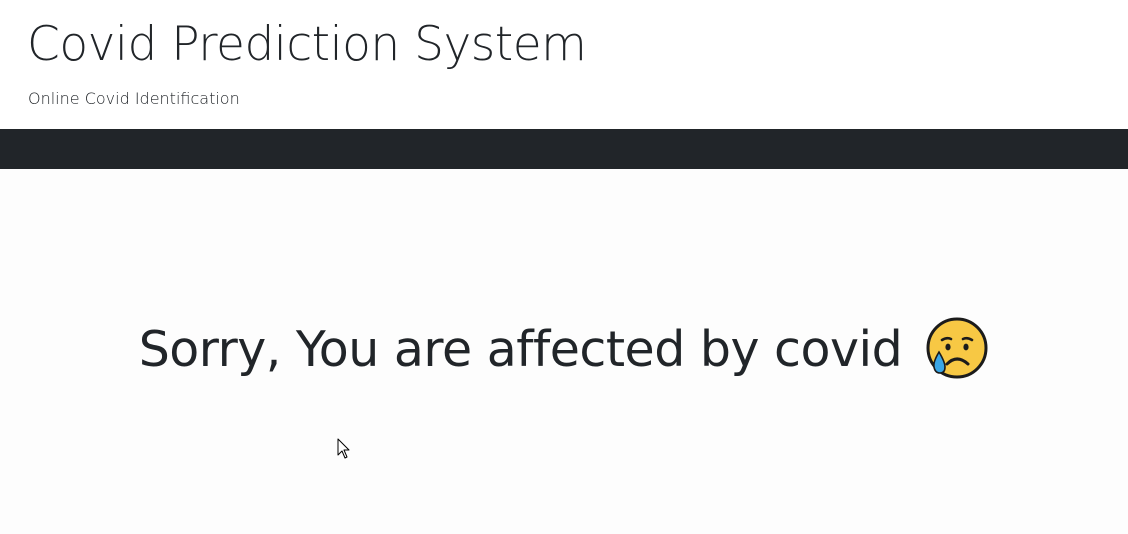  Describe the element at coordinates (564, 149) in the screenshot. I see `navbar` at that location.